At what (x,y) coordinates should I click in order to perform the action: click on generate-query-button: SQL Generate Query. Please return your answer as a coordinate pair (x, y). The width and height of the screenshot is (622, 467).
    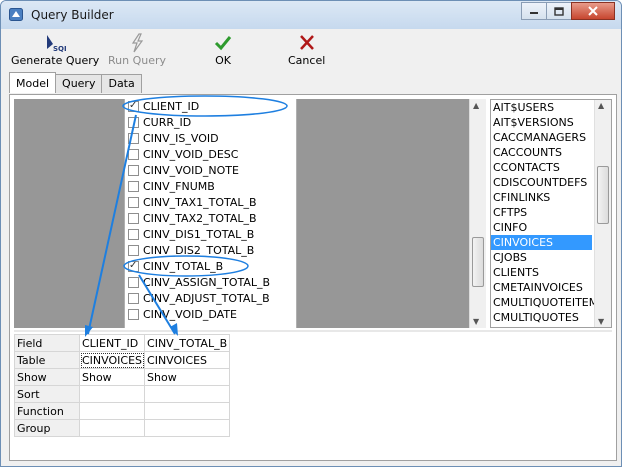
    Looking at the image, I should click on (55, 50).